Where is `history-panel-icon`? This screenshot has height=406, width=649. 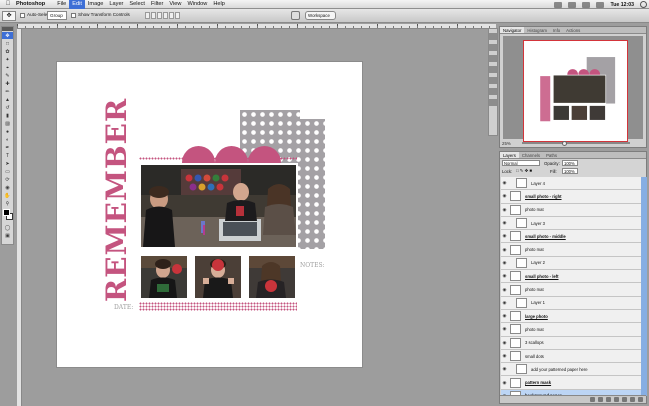 history-panel-icon is located at coordinates (493, 36).